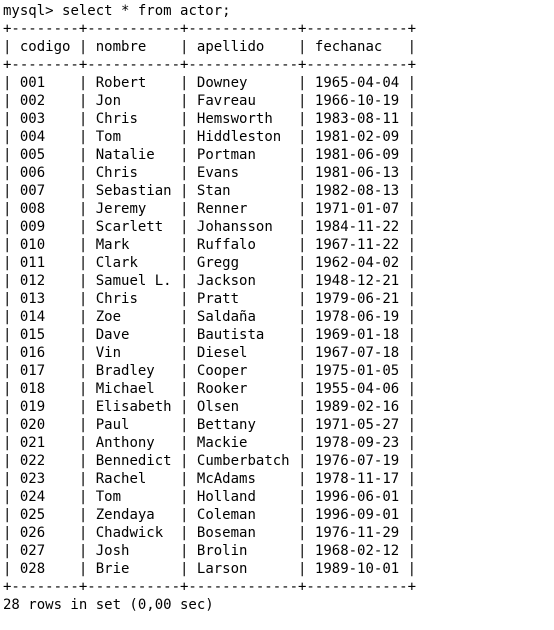 Image resolution: width=554 pixels, height=630 pixels. Describe the element at coordinates (243, 551) in the screenshot. I see `cell-apellido: Brolin` at that location.